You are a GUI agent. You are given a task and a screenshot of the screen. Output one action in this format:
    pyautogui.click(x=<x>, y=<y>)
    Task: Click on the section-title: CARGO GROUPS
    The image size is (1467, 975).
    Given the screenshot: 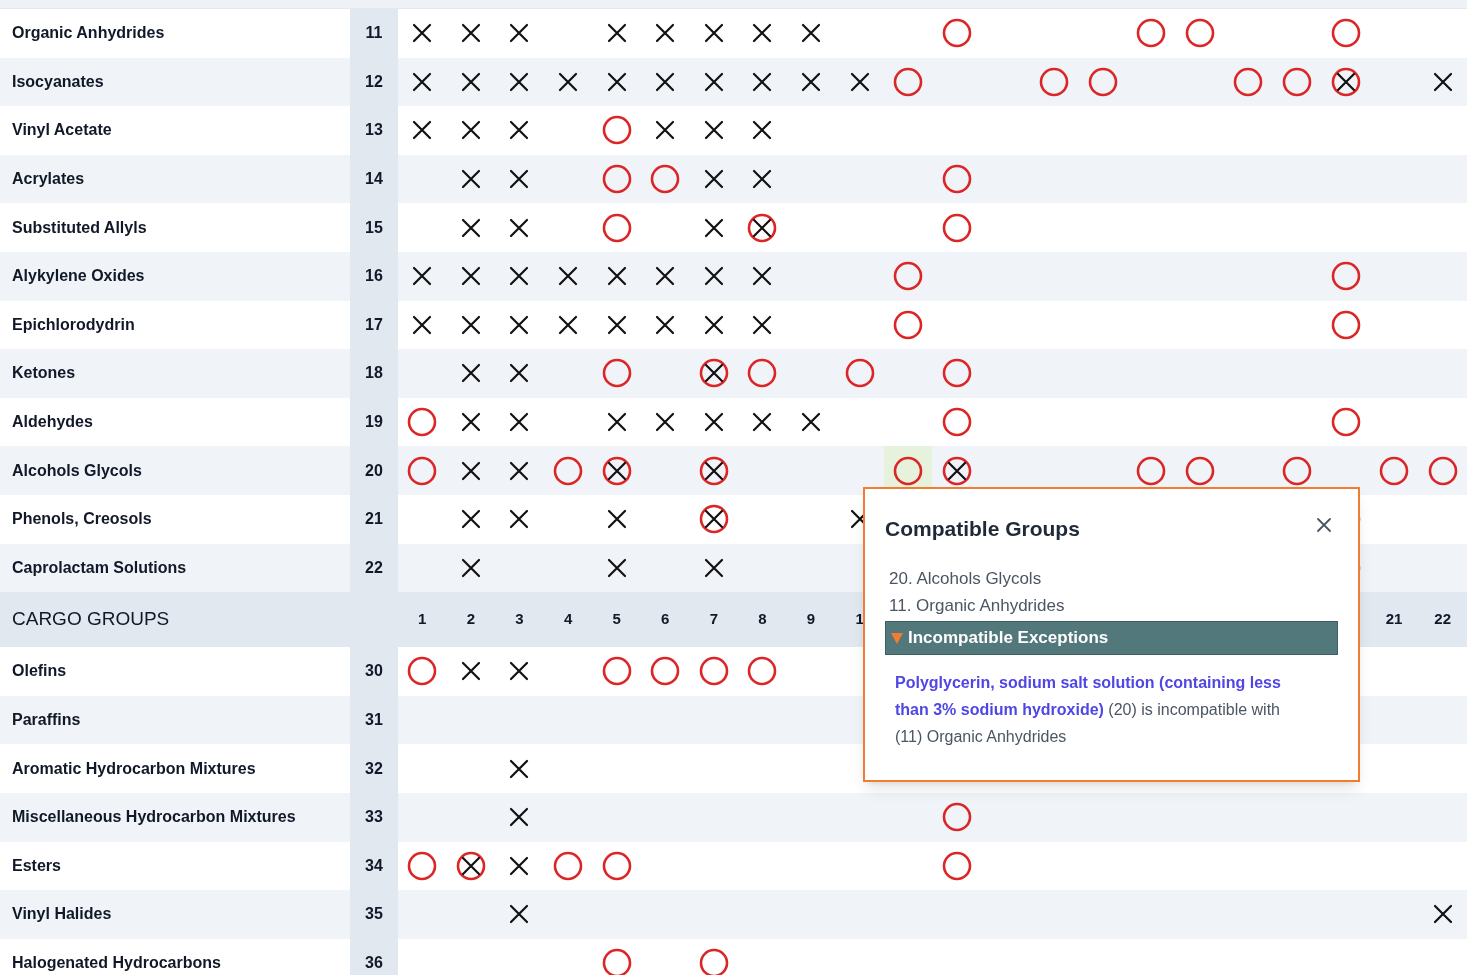 What is the action you would take?
    pyautogui.click(x=91, y=619)
    